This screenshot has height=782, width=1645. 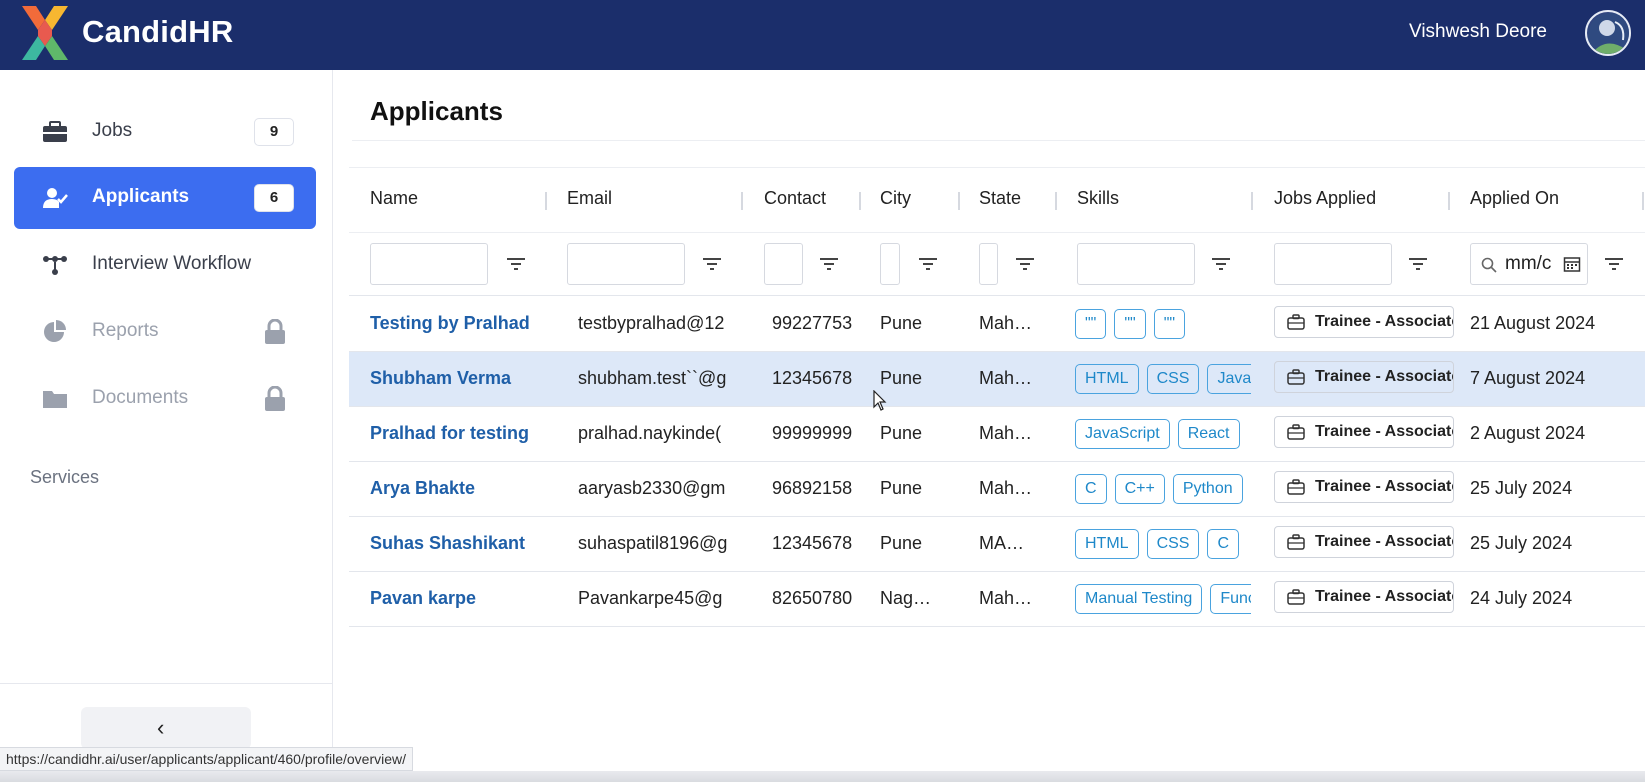 What do you see at coordinates (450, 488) in the screenshot?
I see `applicant-name-link: Arya Bhakte` at bounding box center [450, 488].